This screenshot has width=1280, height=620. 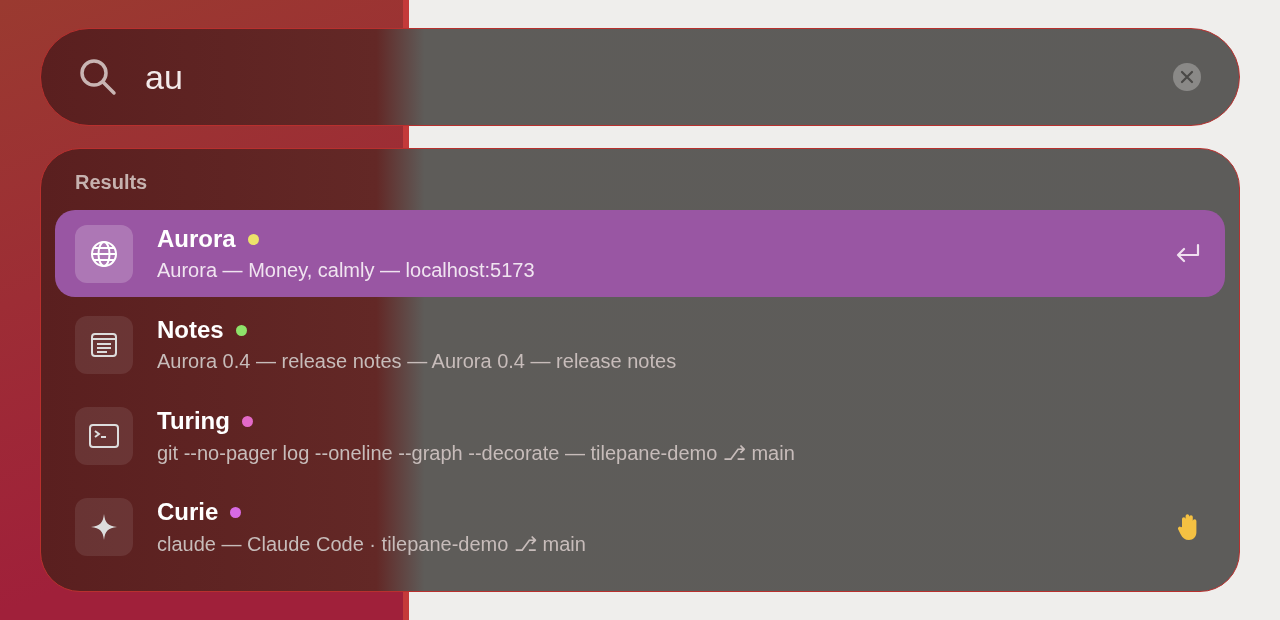 I want to click on result-item: Notes Aurora 0.4 — release notes — Aurora 0.4 — release notes, so click(x=640, y=345).